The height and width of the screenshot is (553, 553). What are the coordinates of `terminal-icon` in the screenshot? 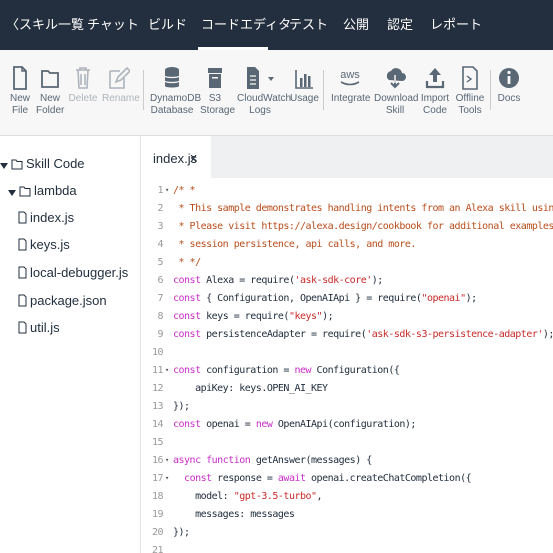 It's located at (470, 78).